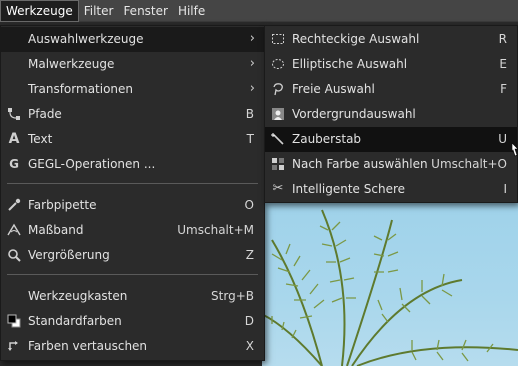 The image size is (518, 366). I want to click on submenu-item-vordergrundauswahl: Vordergrundauswahl, so click(391, 114).